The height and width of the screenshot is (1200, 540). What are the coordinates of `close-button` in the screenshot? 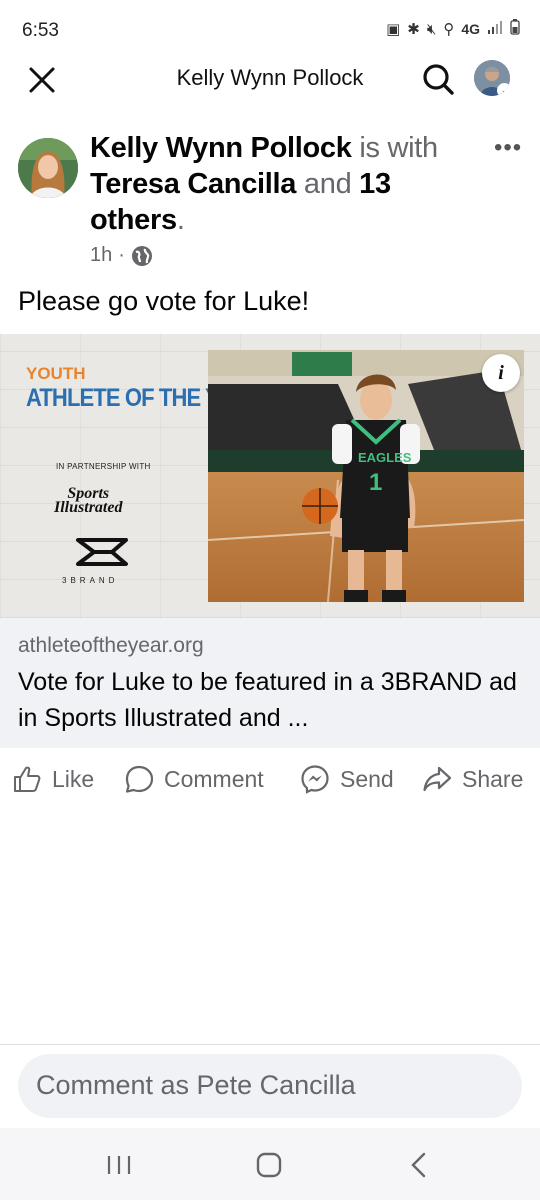 It's located at (42, 80).